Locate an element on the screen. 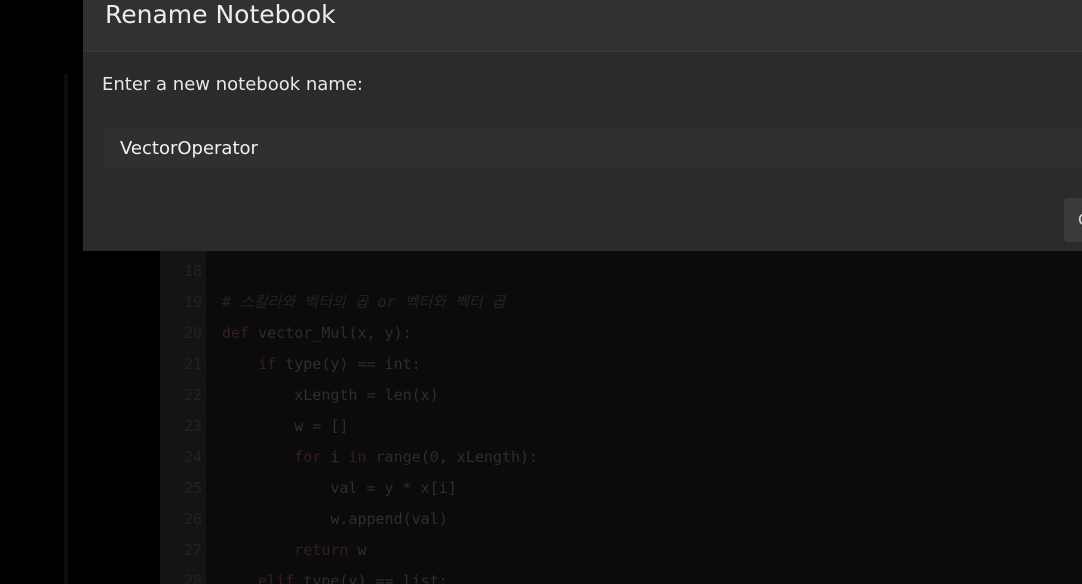 The height and width of the screenshot is (584, 1082). code-token: ( is located at coordinates (425, 457).